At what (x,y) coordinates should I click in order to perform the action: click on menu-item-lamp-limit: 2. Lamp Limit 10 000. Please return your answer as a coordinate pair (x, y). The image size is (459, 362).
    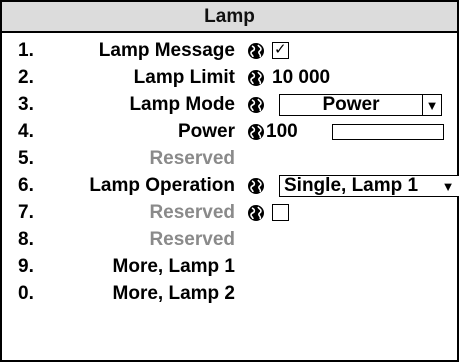
    Looking at the image, I should click on (229, 78).